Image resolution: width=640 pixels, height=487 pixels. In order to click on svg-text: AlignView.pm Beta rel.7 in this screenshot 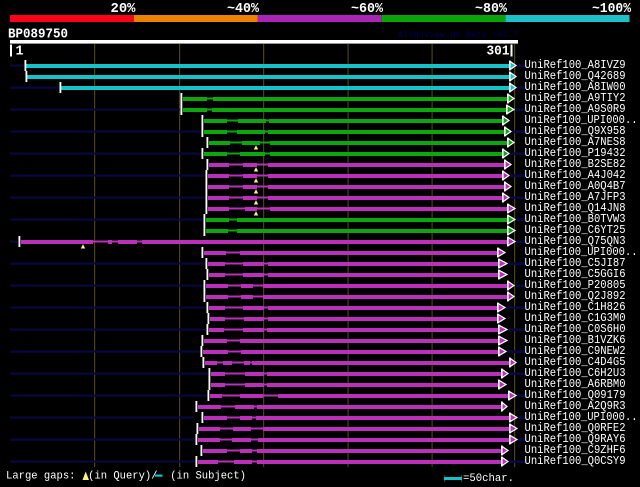, I will do `click(458, 35)`.